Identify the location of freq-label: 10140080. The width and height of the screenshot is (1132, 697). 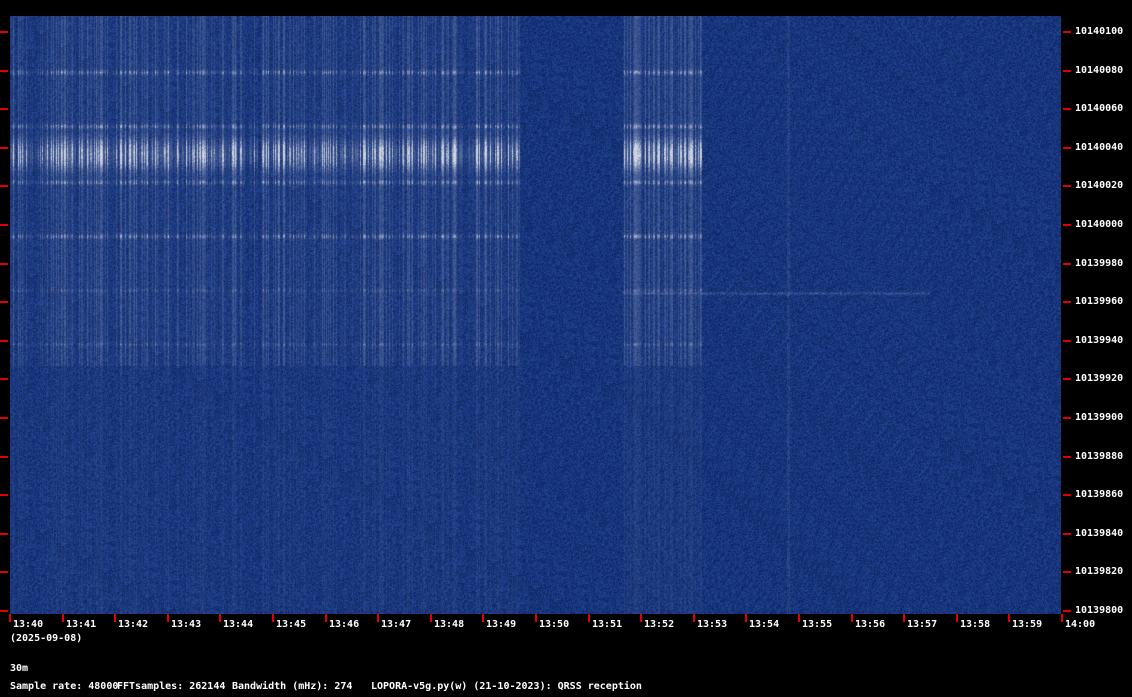
(1099, 70).